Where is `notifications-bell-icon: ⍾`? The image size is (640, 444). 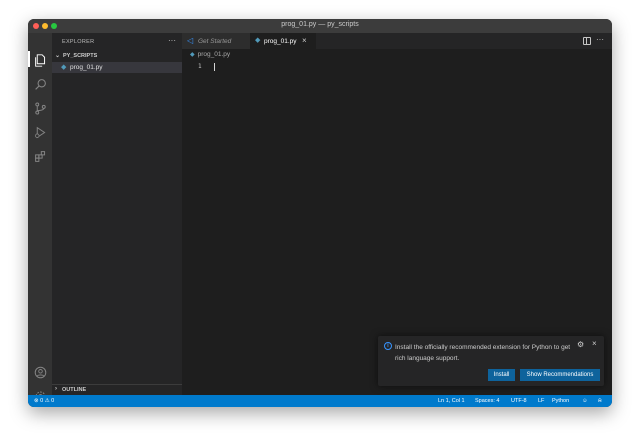 notifications-bell-icon: ⍾ is located at coordinates (600, 401).